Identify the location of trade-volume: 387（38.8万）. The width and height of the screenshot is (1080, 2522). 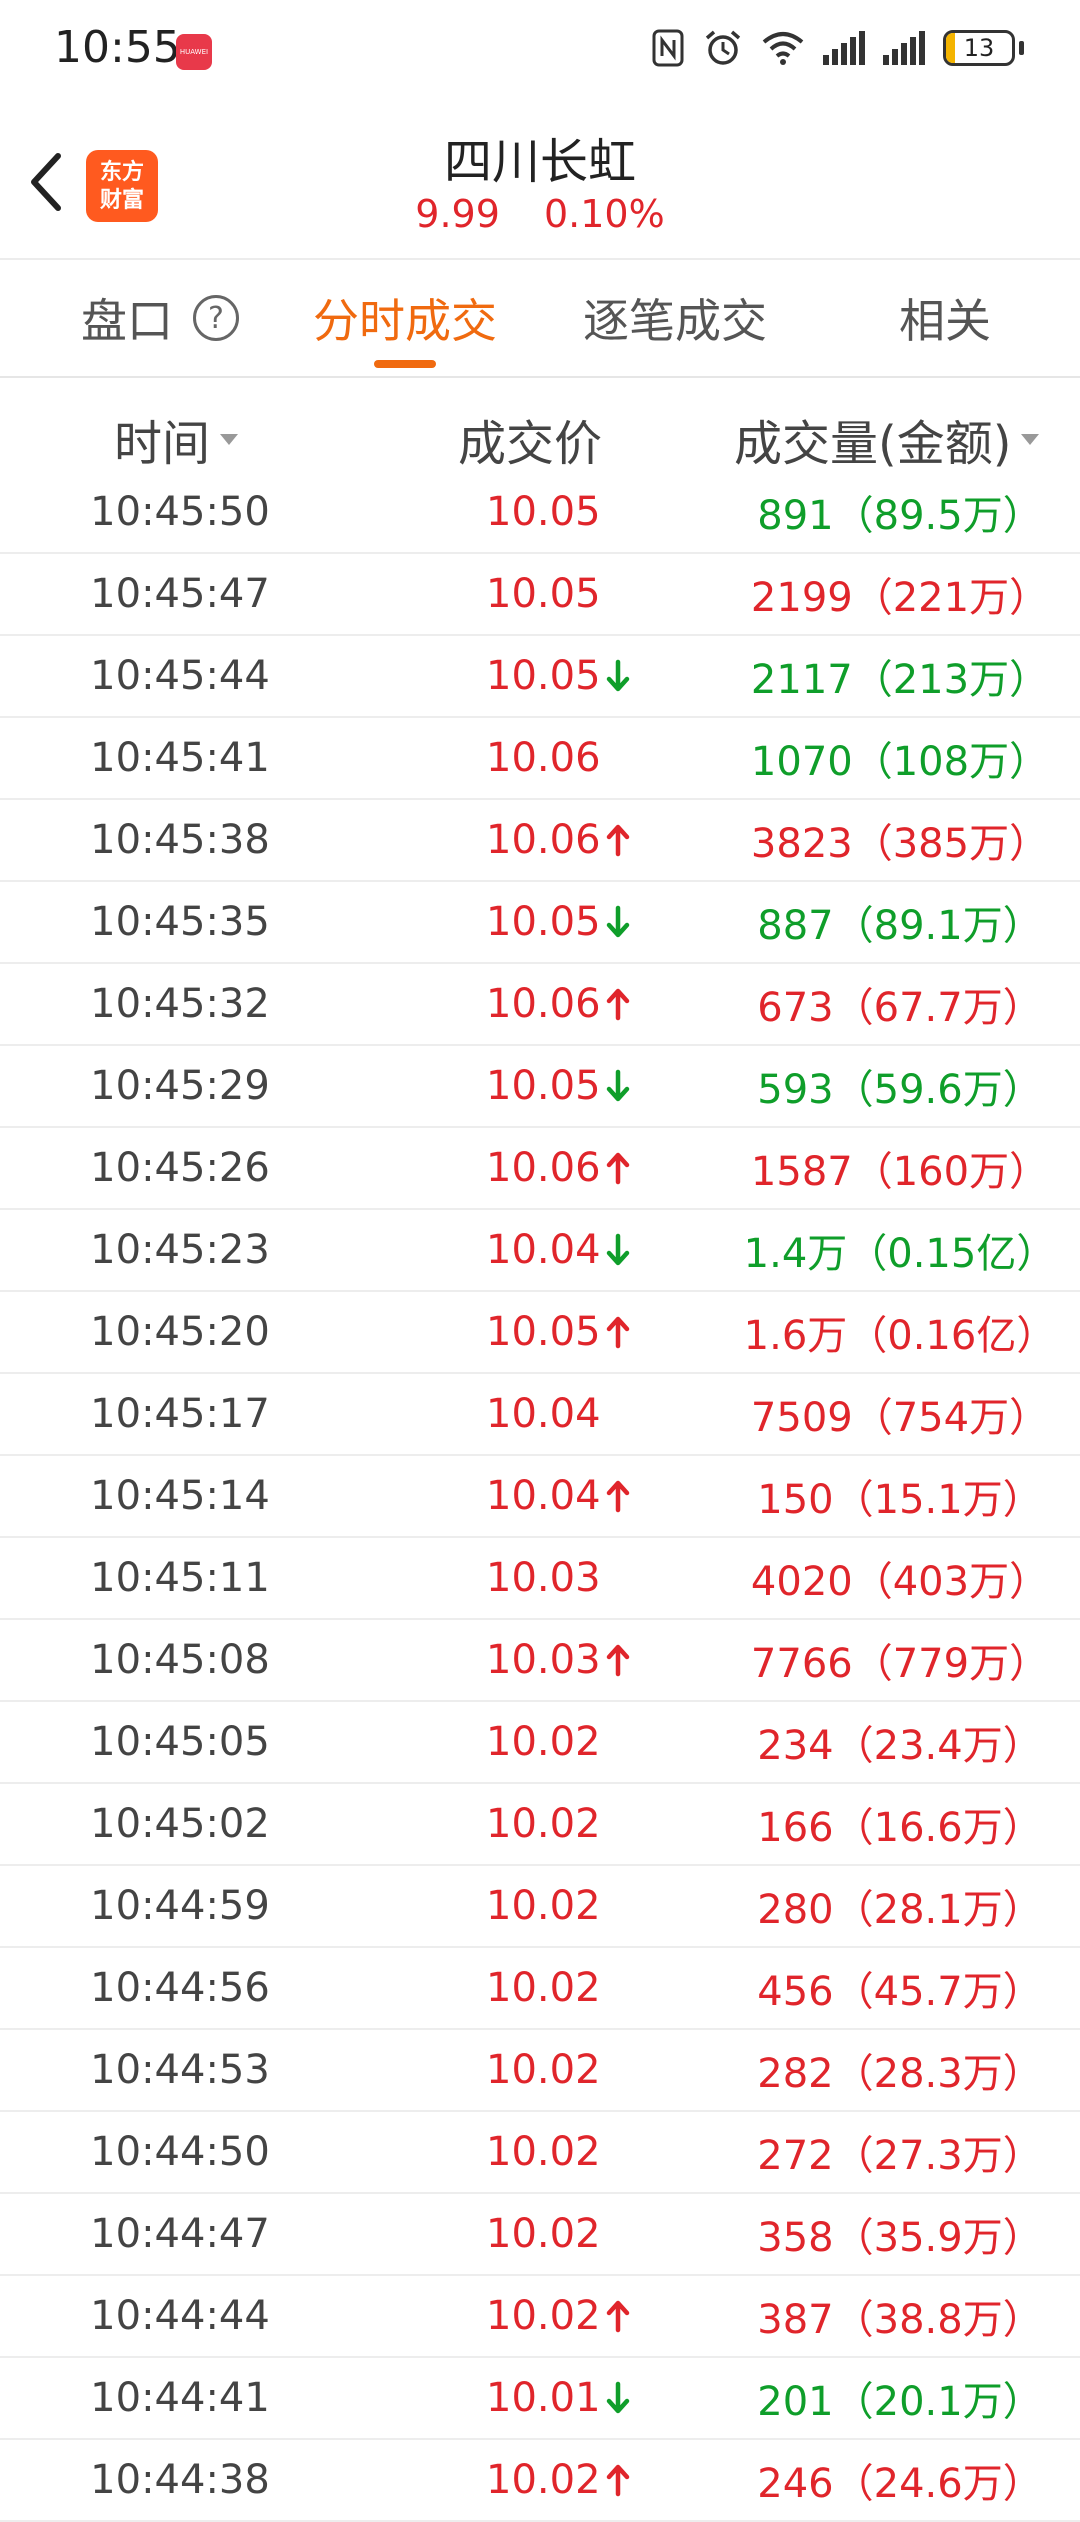
(900, 2320).